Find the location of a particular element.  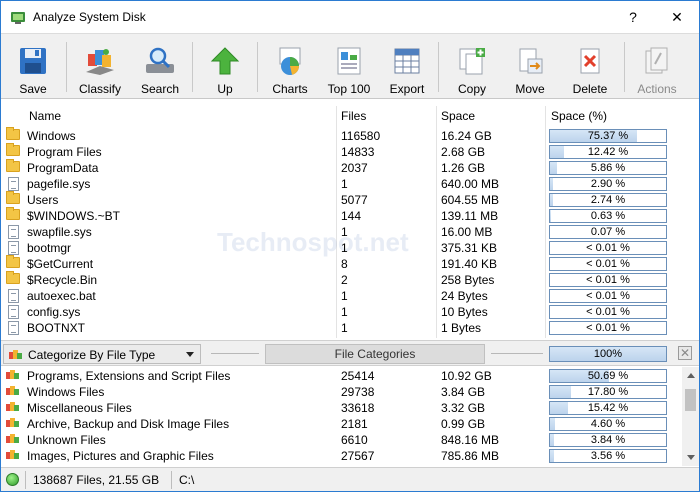

delete-label: Delete is located at coordinates (590, 89).